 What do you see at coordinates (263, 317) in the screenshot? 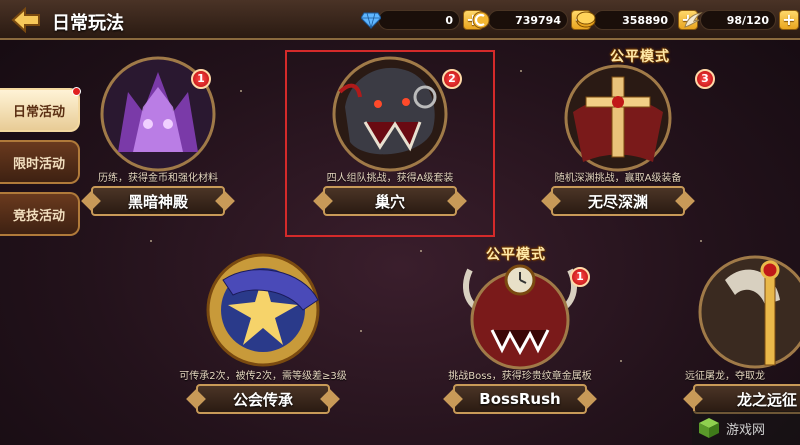
I see `guild-gauntlet-art-icon` at bounding box center [263, 317].